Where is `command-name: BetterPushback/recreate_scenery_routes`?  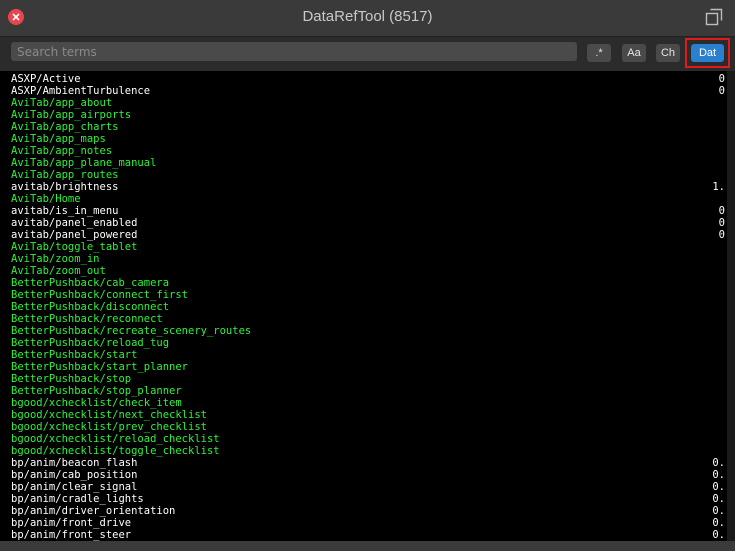
command-name: BetterPushback/recreate_scenery_routes is located at coordinates (131, 331).